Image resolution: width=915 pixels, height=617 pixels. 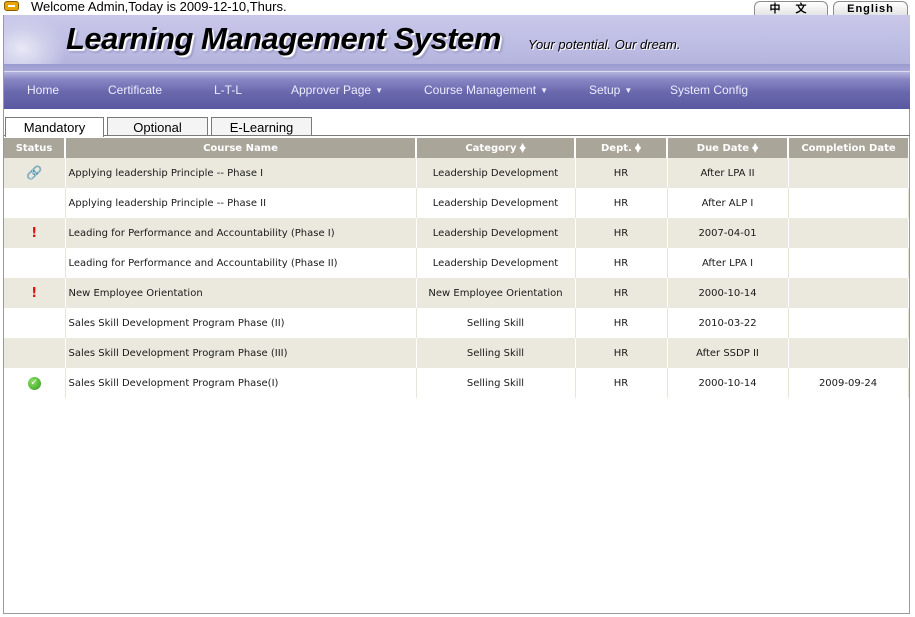 I want to click on column-dept: Dept. ▲ ▼, so click(x=621, y=148).